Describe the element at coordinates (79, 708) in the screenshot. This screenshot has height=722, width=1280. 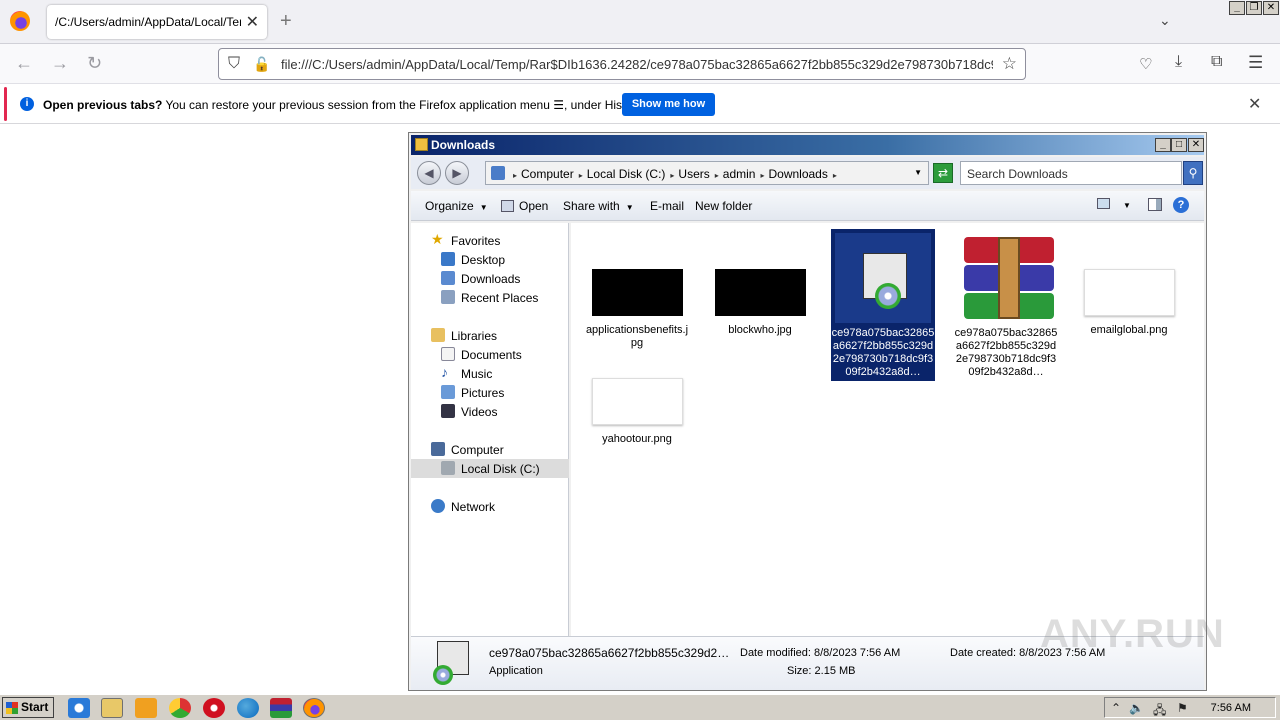
I see `internet-explorer-icon` at that location.